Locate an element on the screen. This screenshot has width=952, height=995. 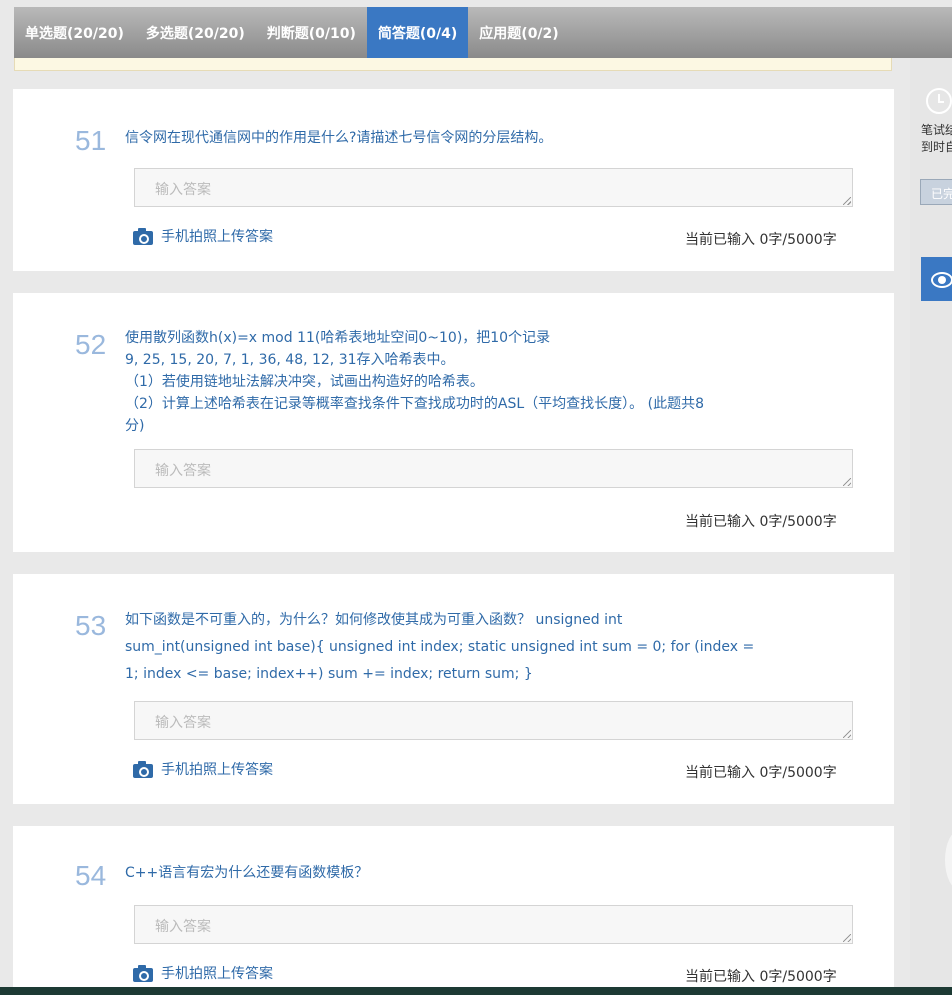
eye-icon is located at coordinates (941, 280).